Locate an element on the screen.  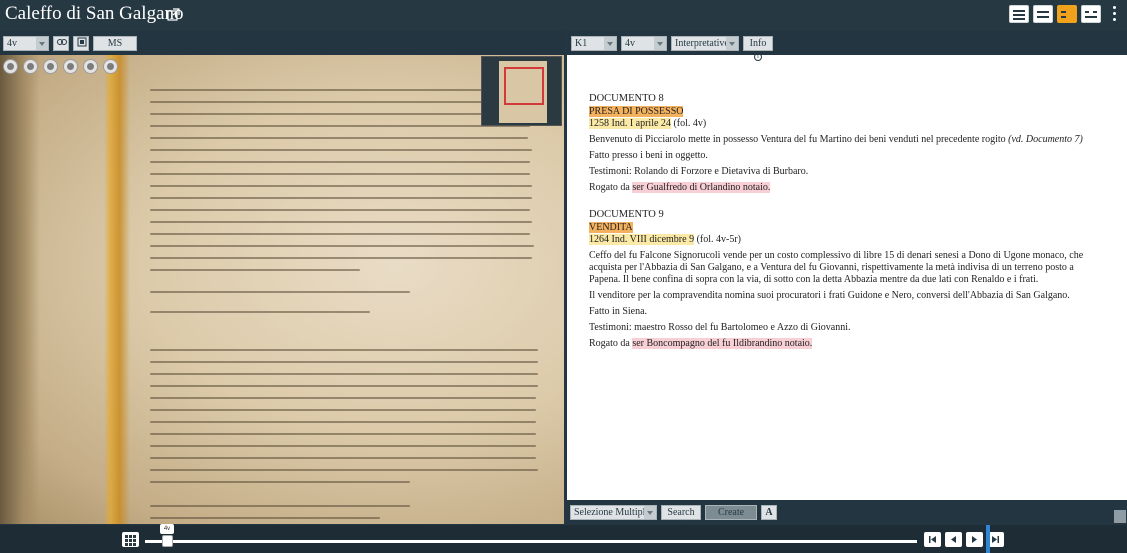
page-slider-track is located at coordinates (531, 541).